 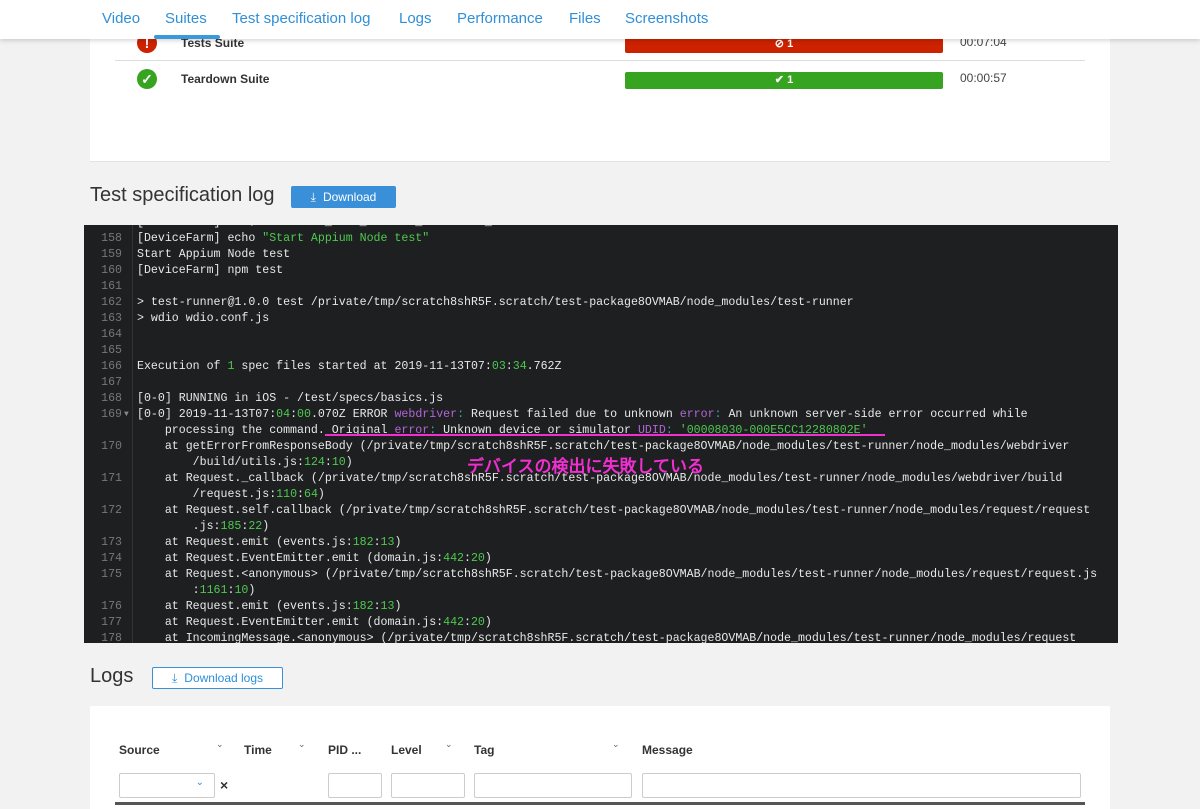 I want to click on download-logs-button: ⤓ Download logs, so click(x=217, y=678).